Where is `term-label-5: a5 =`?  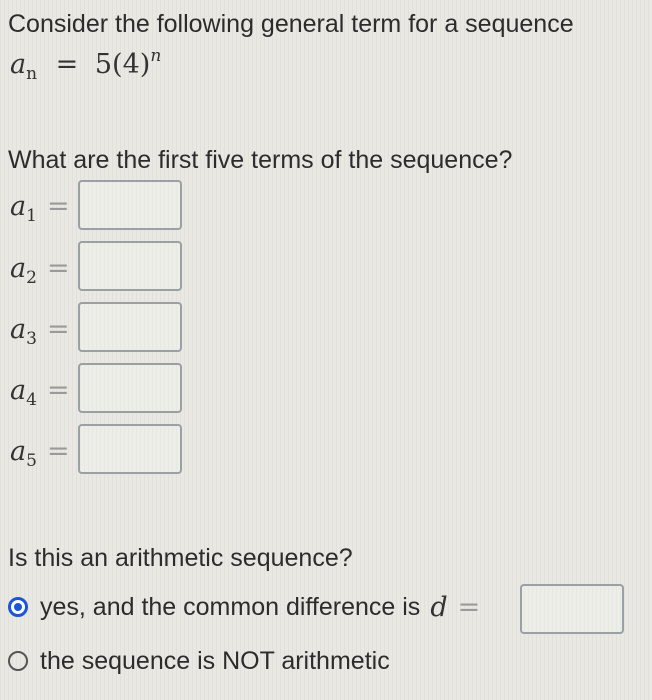
term-label-5: a5 = is located at coordinates (40, 453).